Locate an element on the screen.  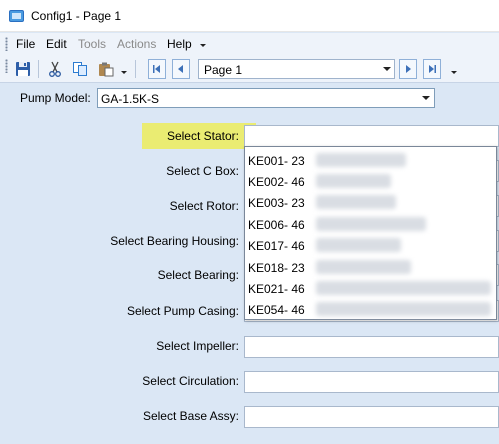
select-impeller-field is located at coordinates (371, 347).